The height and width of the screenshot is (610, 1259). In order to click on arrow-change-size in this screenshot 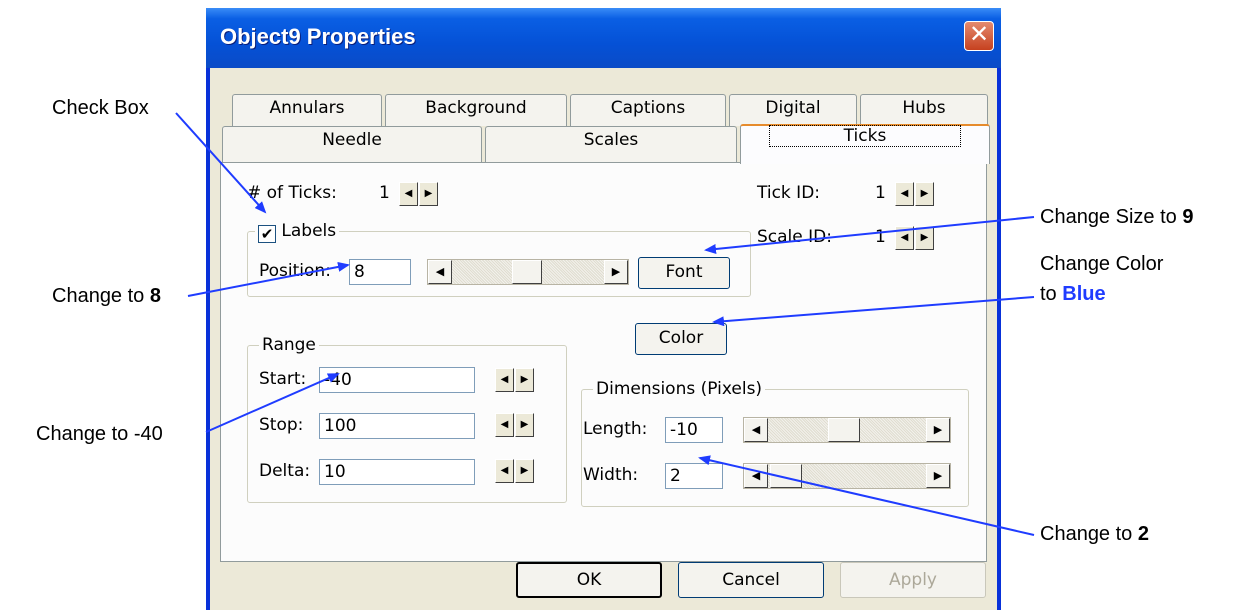, I will do `click(869, 235)`.